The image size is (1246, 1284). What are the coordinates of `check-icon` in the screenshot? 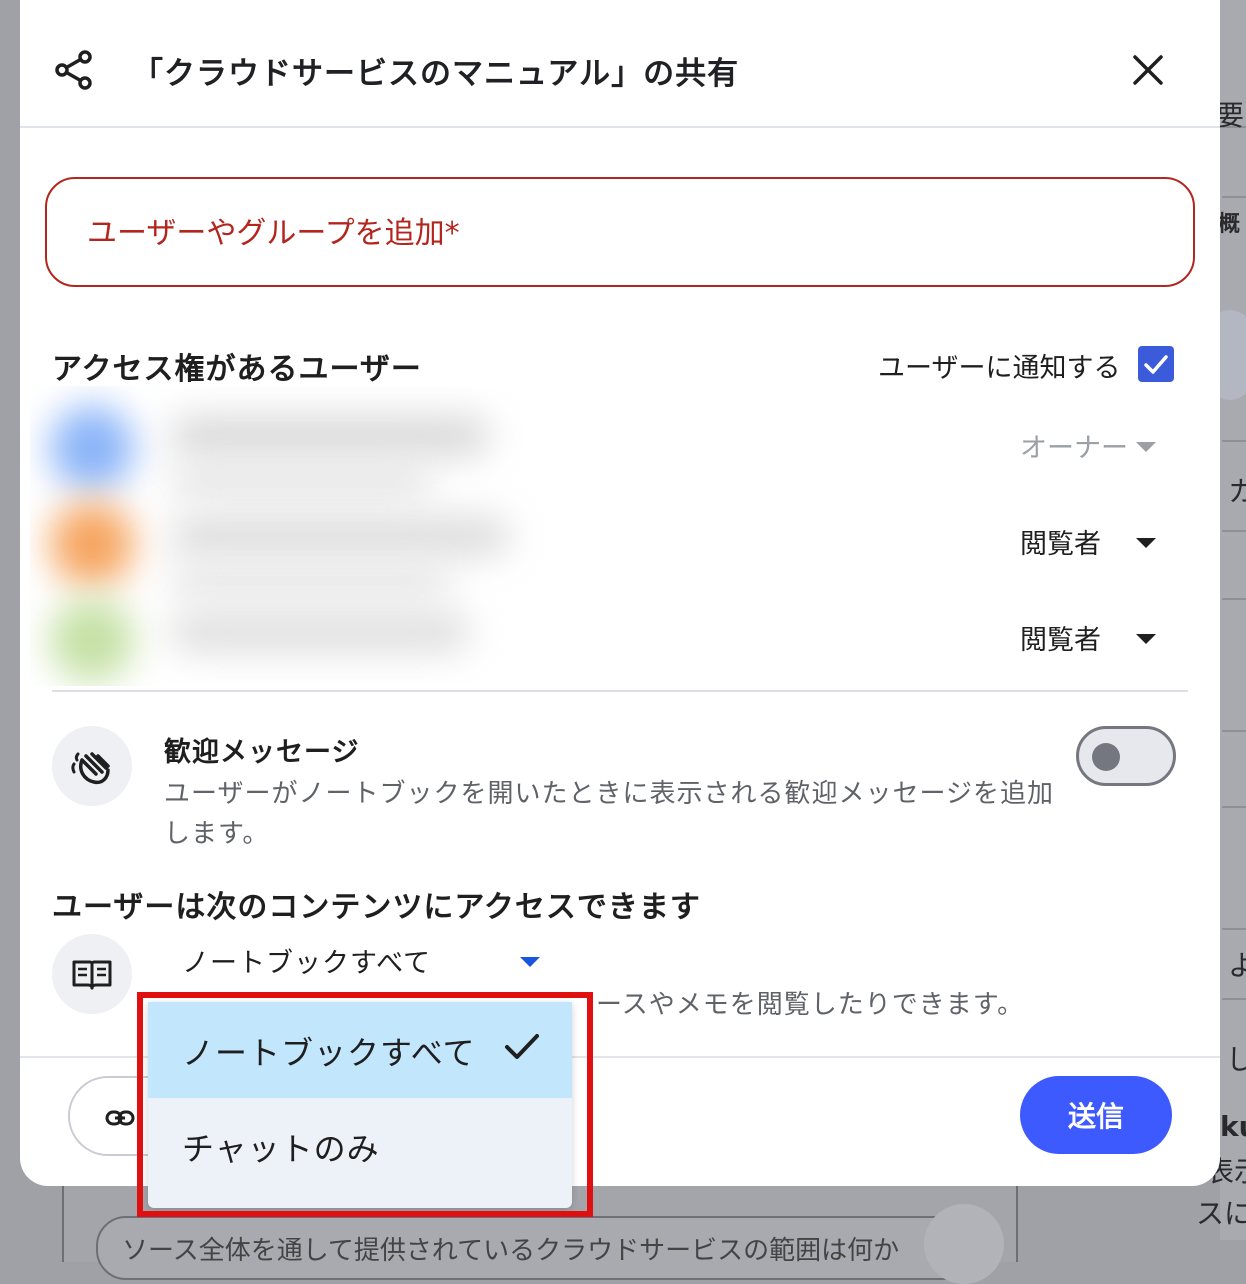 It's located at (1156, 364).